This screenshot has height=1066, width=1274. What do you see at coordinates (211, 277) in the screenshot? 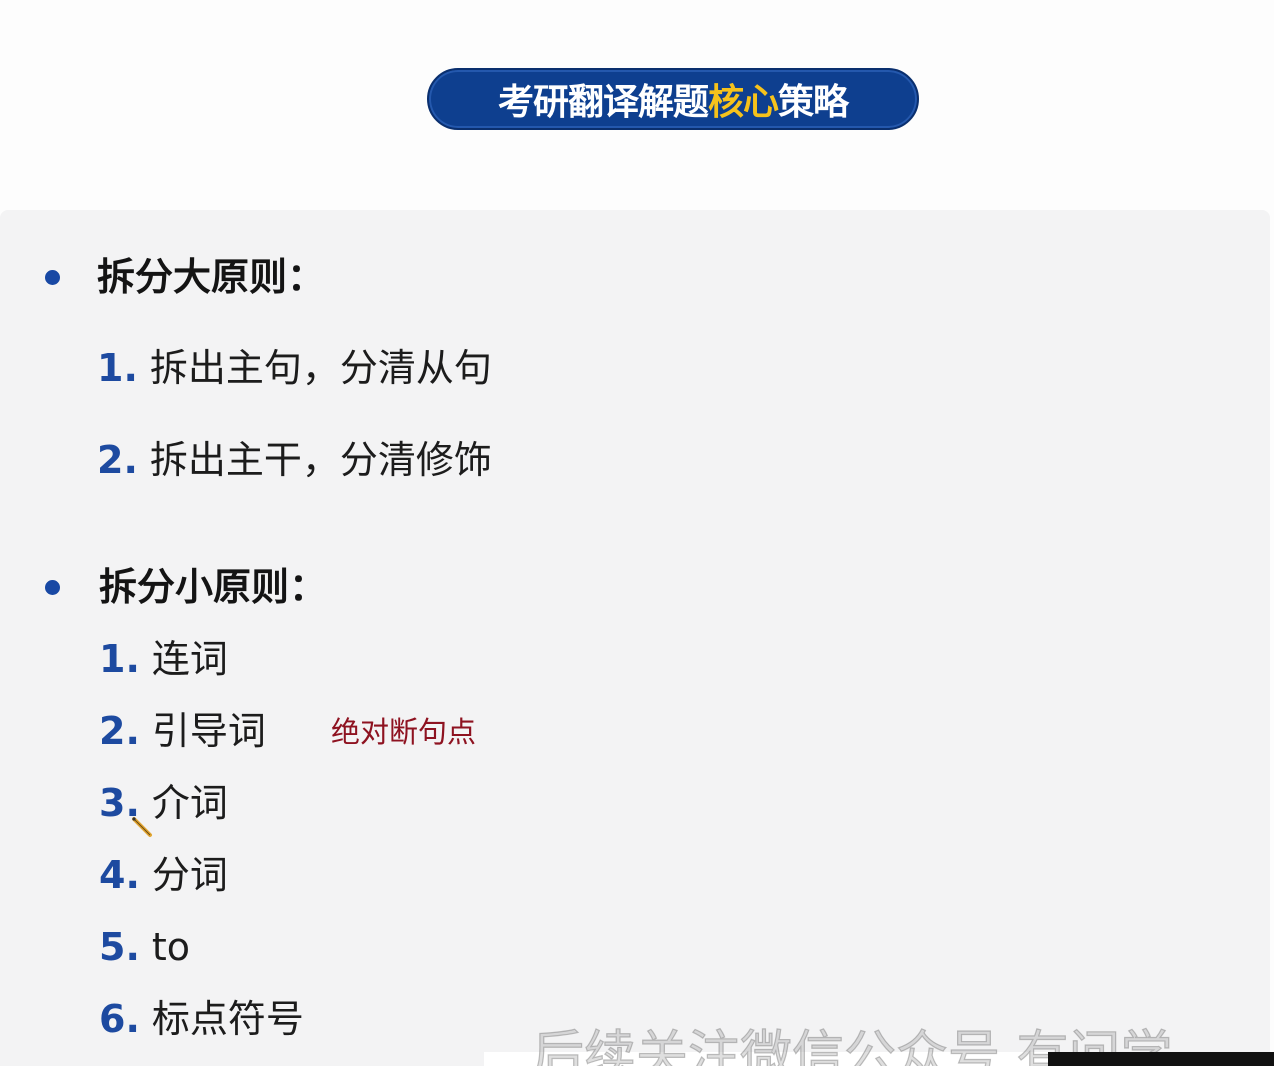
I see `big-principle-heading: 拆分大原则：` at bounding box center [211, 277].